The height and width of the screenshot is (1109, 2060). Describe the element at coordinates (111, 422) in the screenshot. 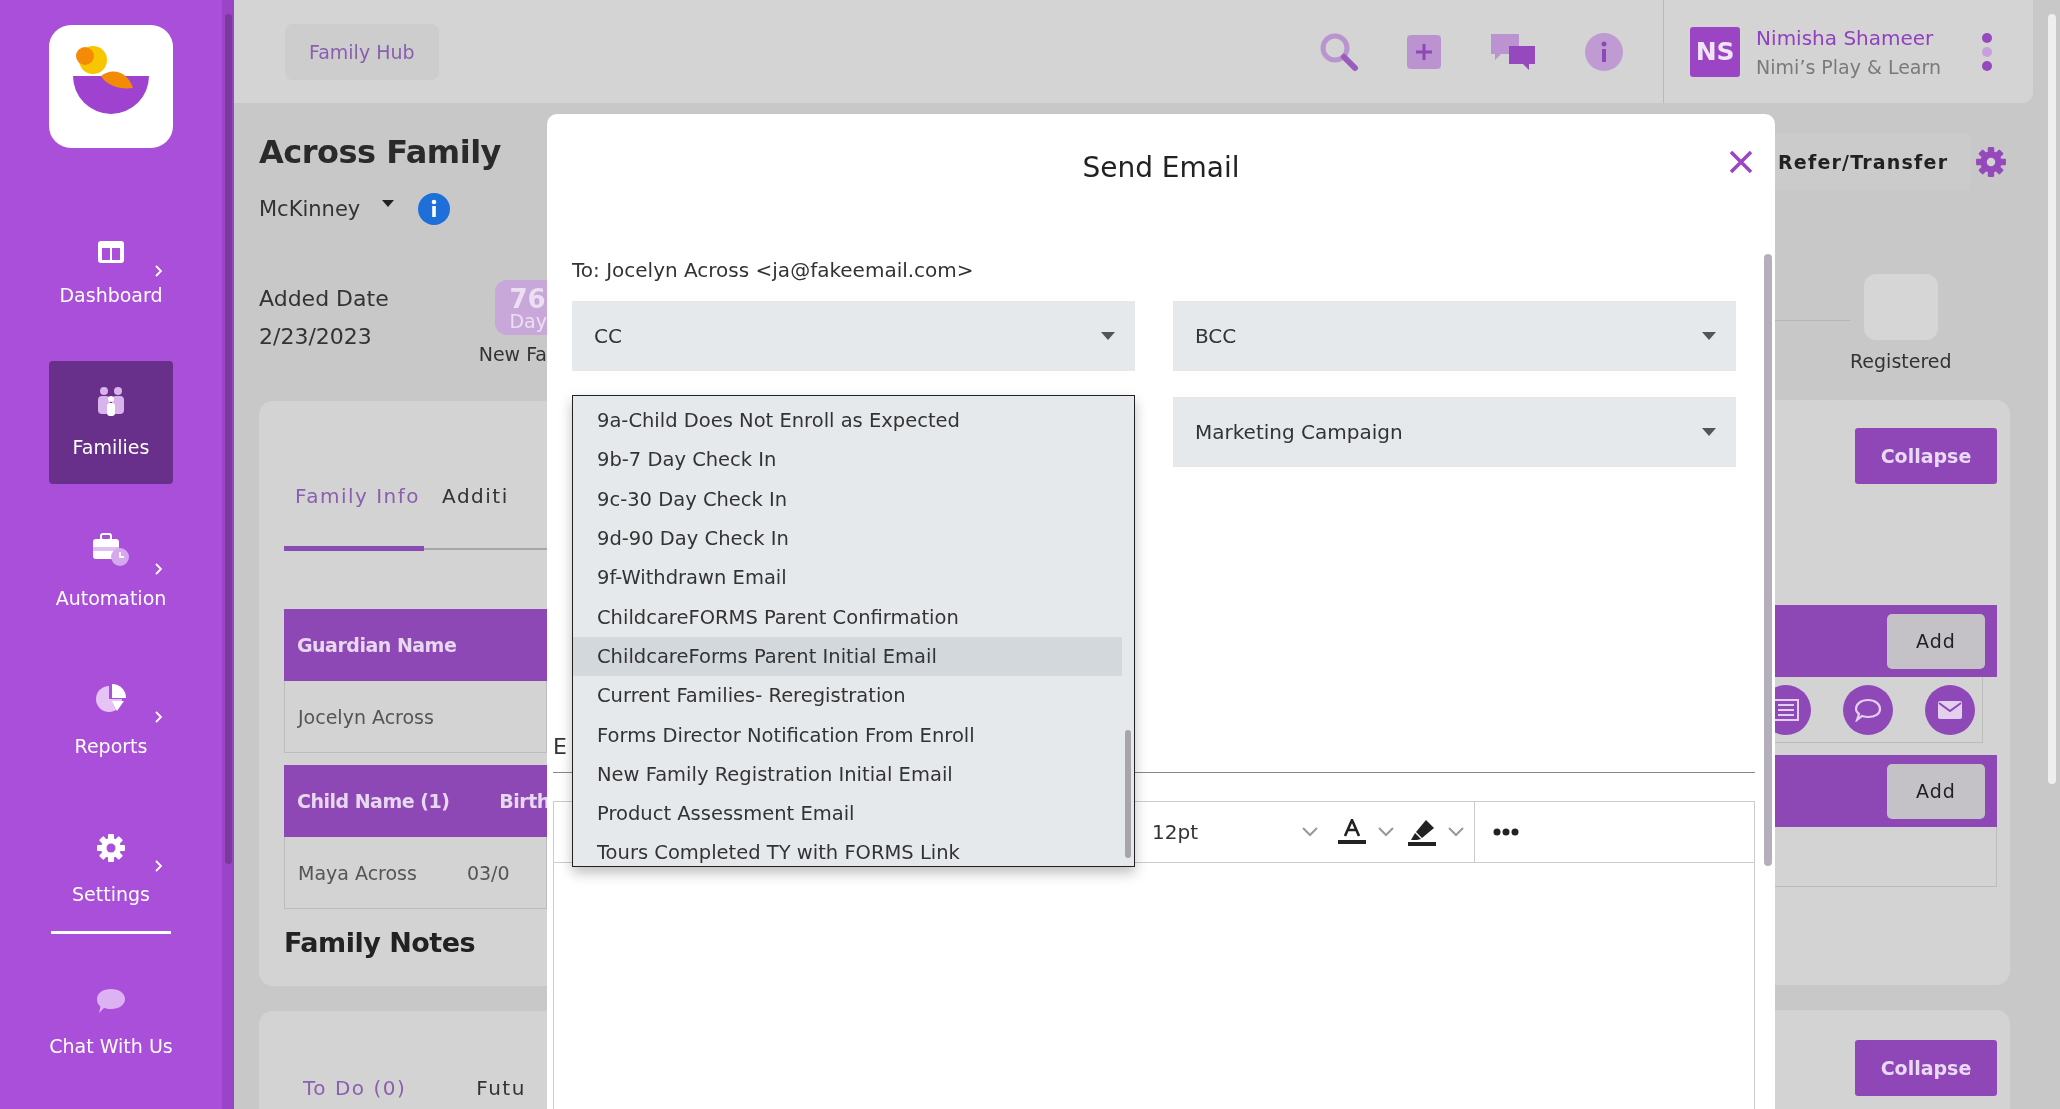

I see `sidebar-item: Families` at that location.